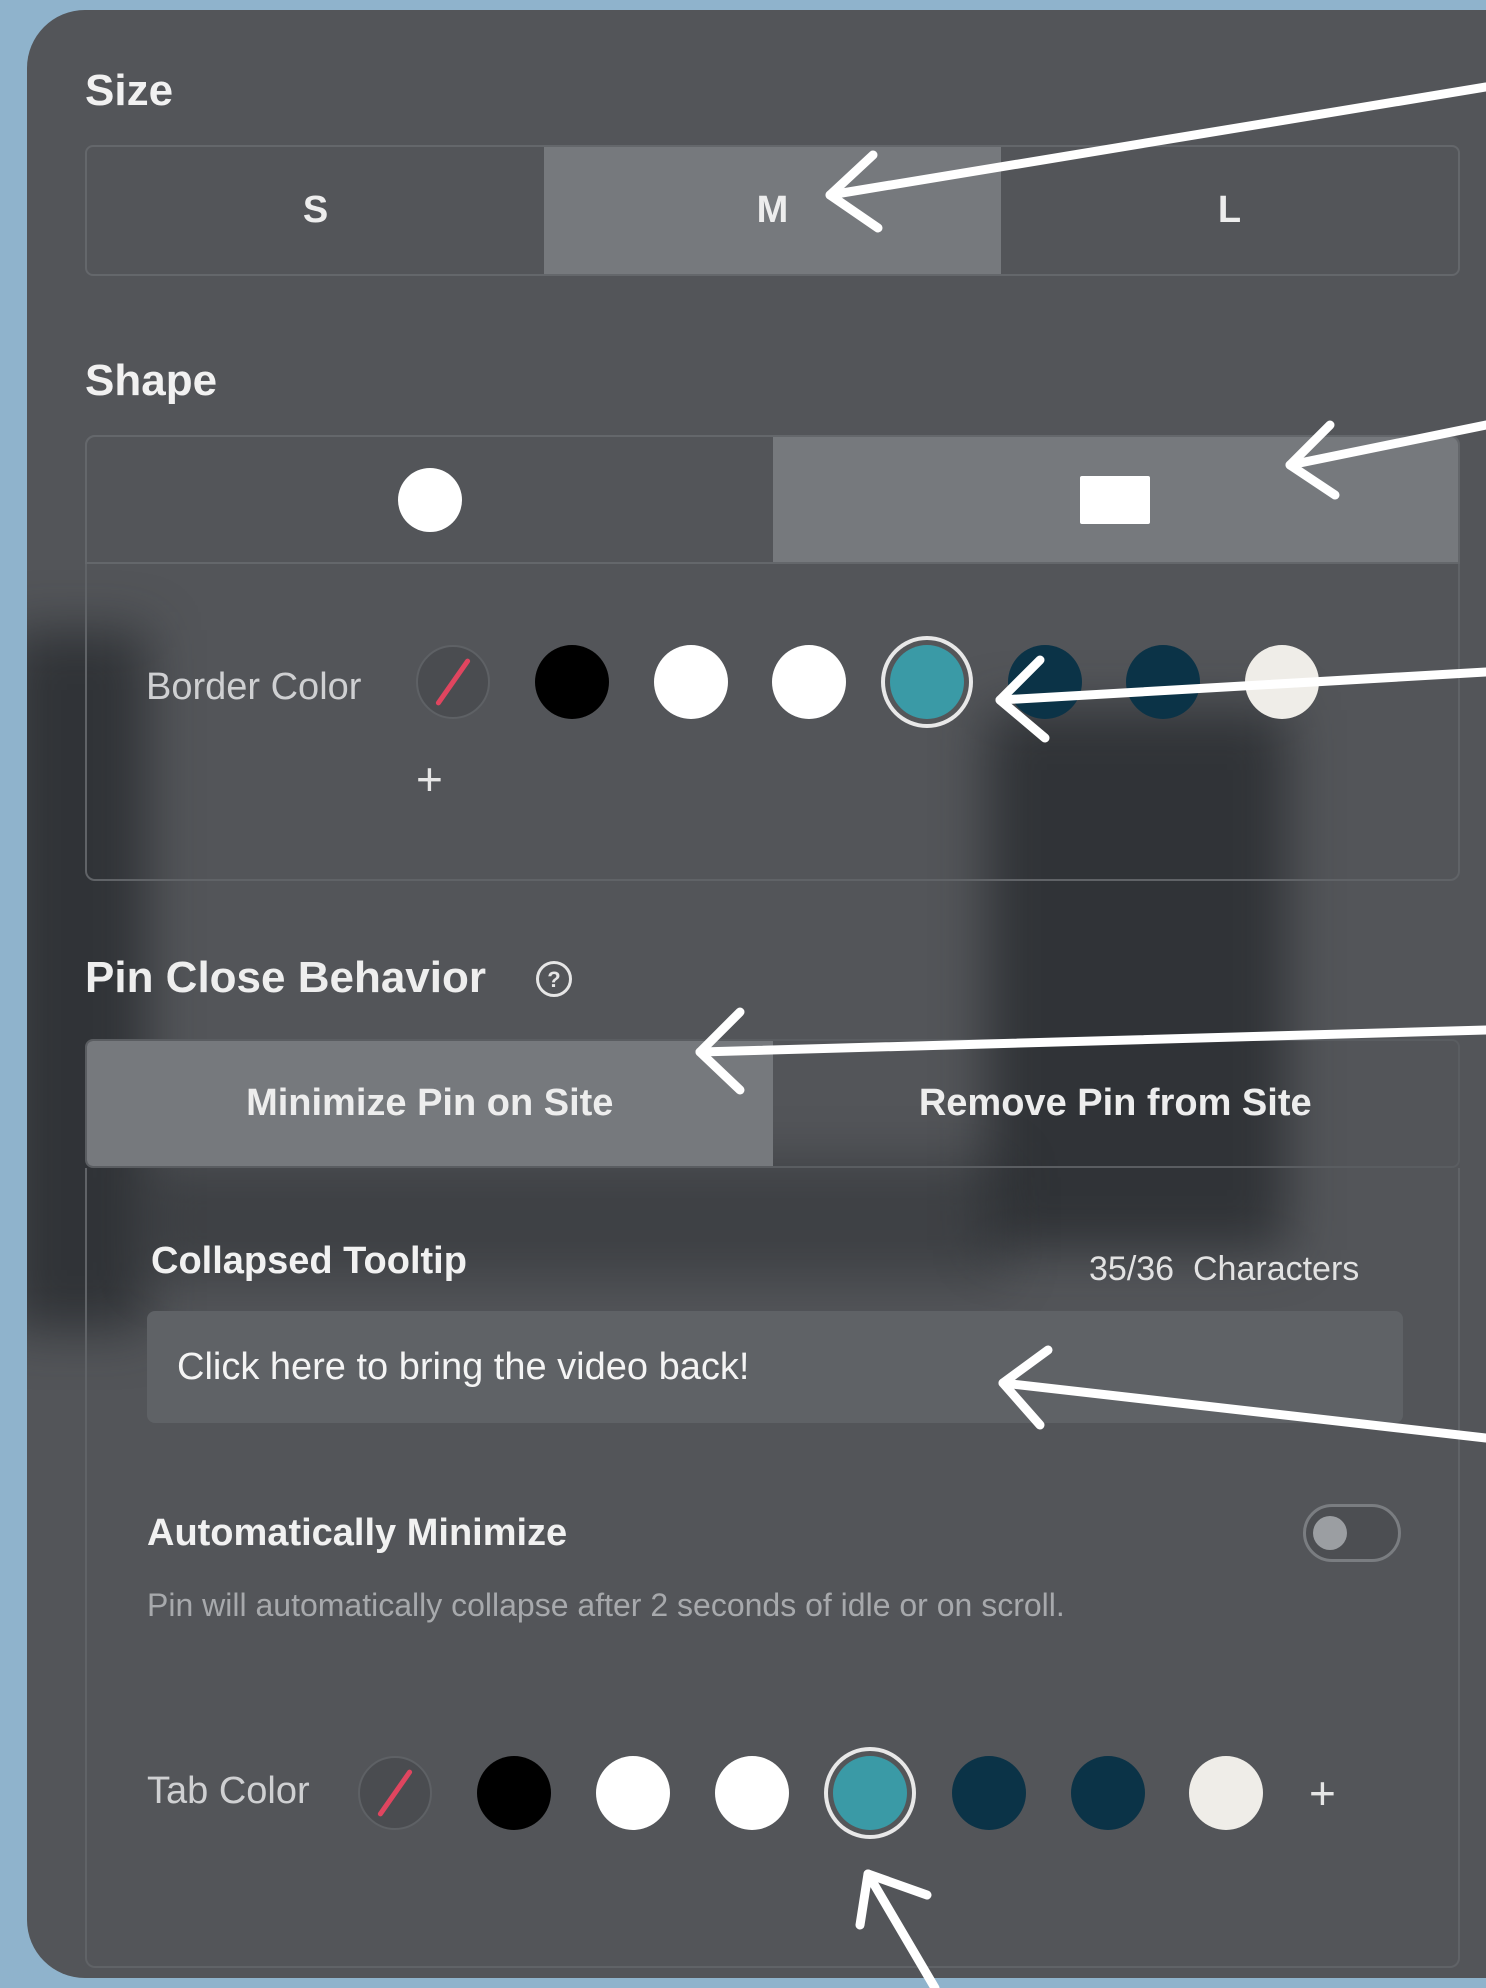  I want to click on border-color-swatch-cream, so click(1282, 682).